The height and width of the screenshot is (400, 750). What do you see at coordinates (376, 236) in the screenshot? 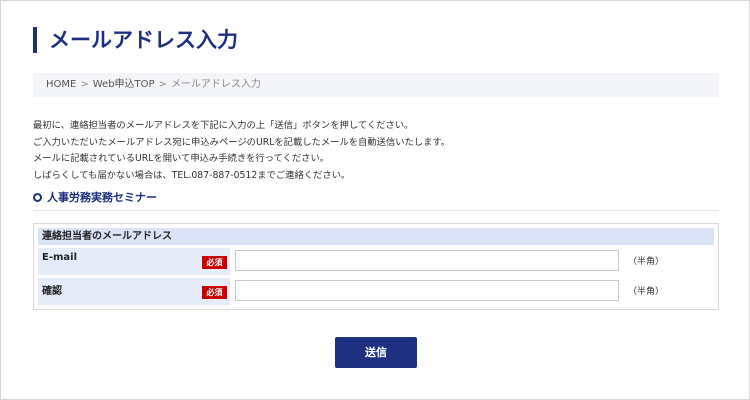
I see `form-header: 連絡担当者のメールアドレス` at bounding box center [376, 236].